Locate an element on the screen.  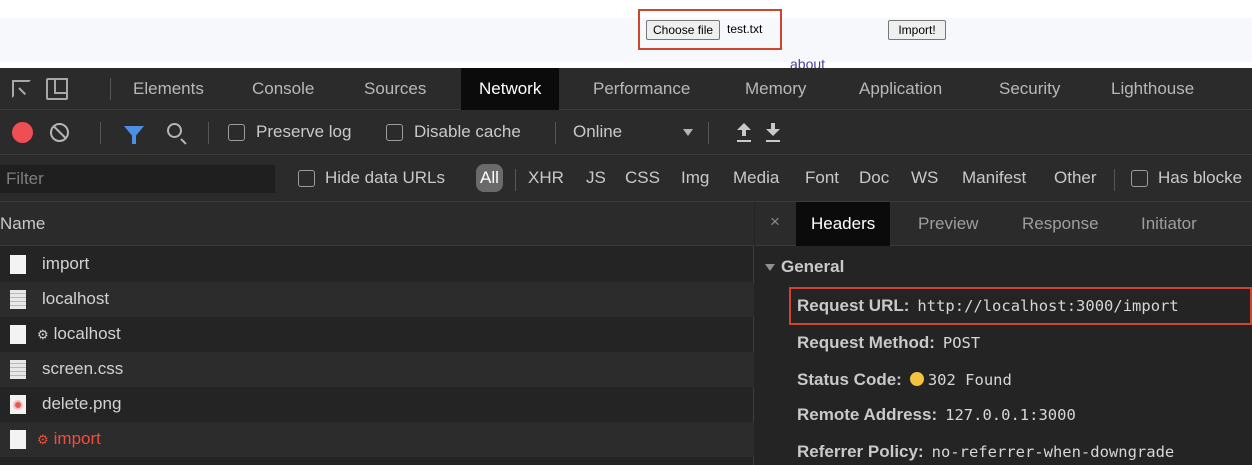
request-name: delete.png is located at coordinates (82, 403).